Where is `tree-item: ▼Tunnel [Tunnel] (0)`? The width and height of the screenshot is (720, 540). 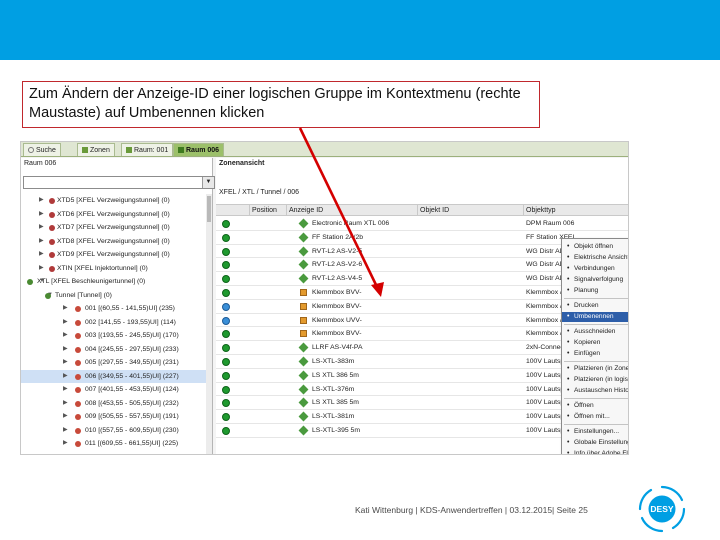
tree-item: ▼Tunnel [Tunnel] (0) is located at coordinates (114, 296).